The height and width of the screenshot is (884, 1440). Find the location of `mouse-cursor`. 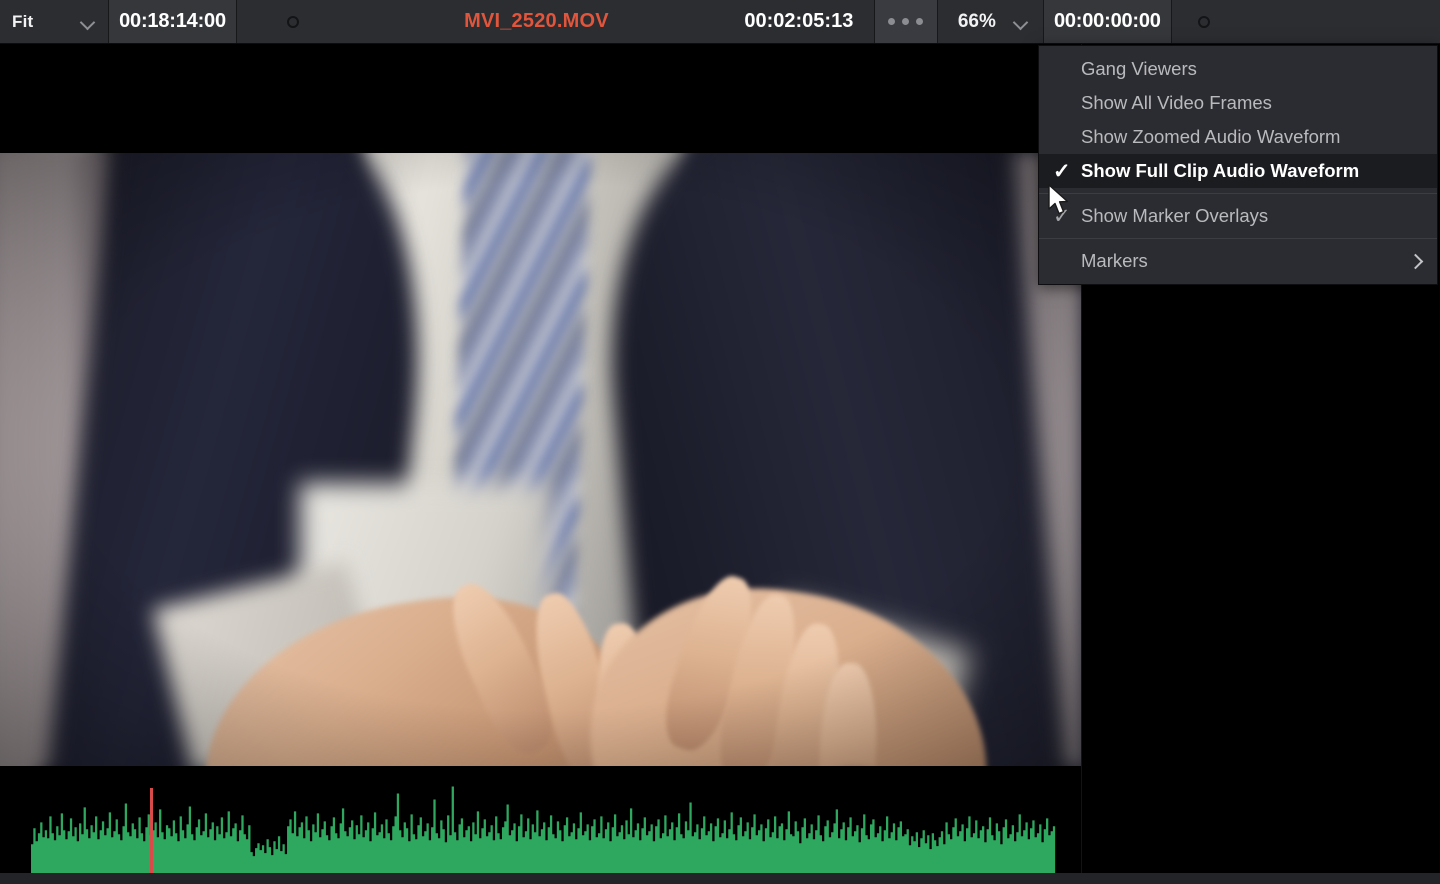

mouse-cursor is located at coordinates (1058, 199).